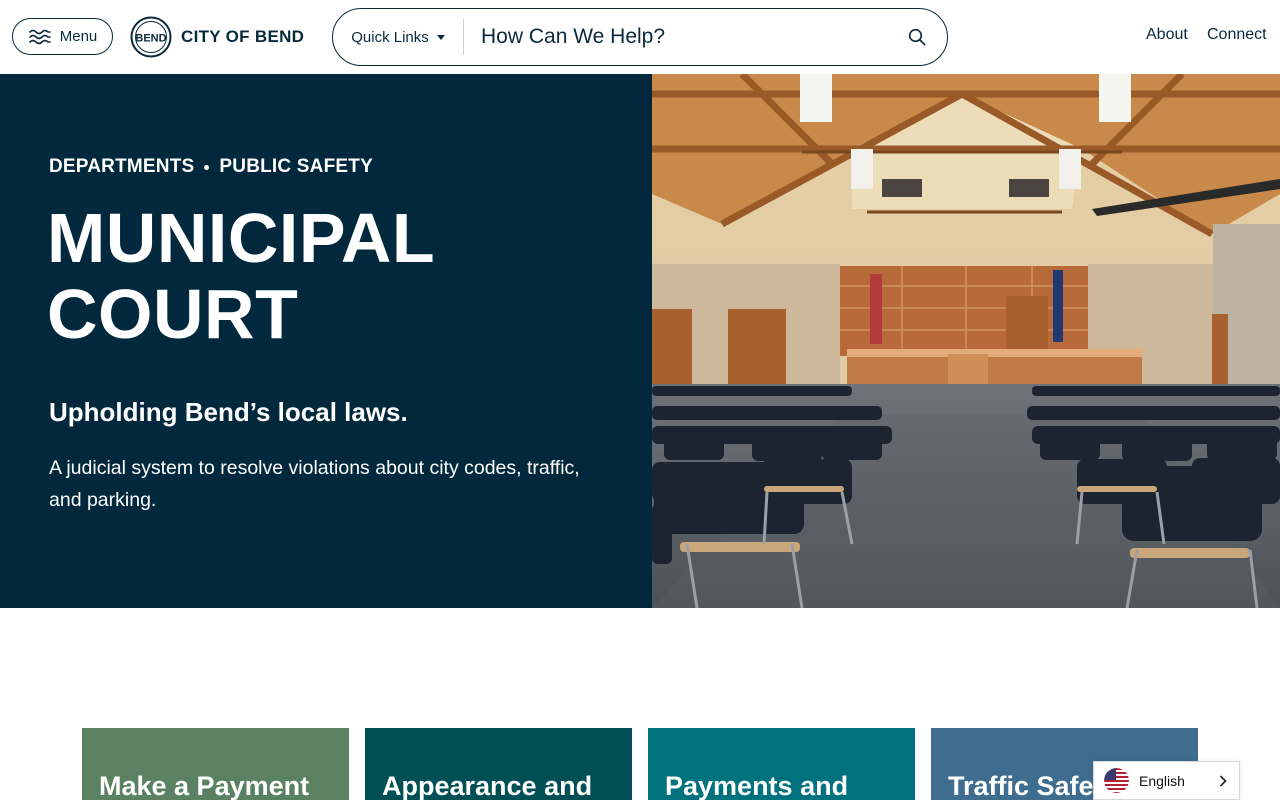 The width and height of the screenshot is (1280, 800). I want to click on card-label: Appearance and, so click(487, 785).